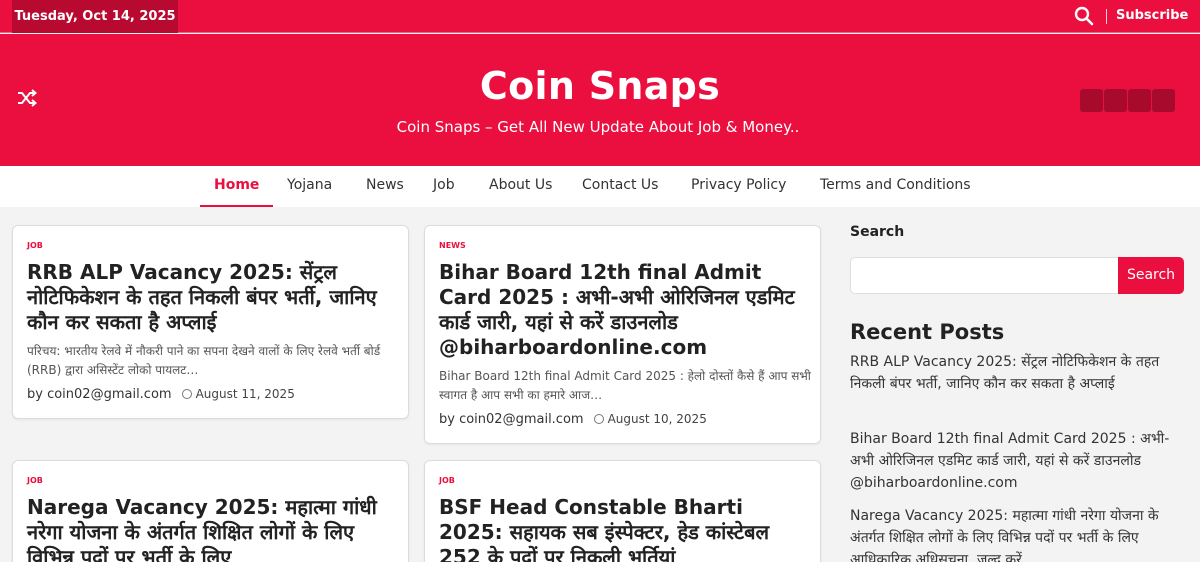  What do you see at coordinates (927, 332) in the screenshot?
I see `recent-posts-heading: Recent Posts` at bounding box center [927, 332].